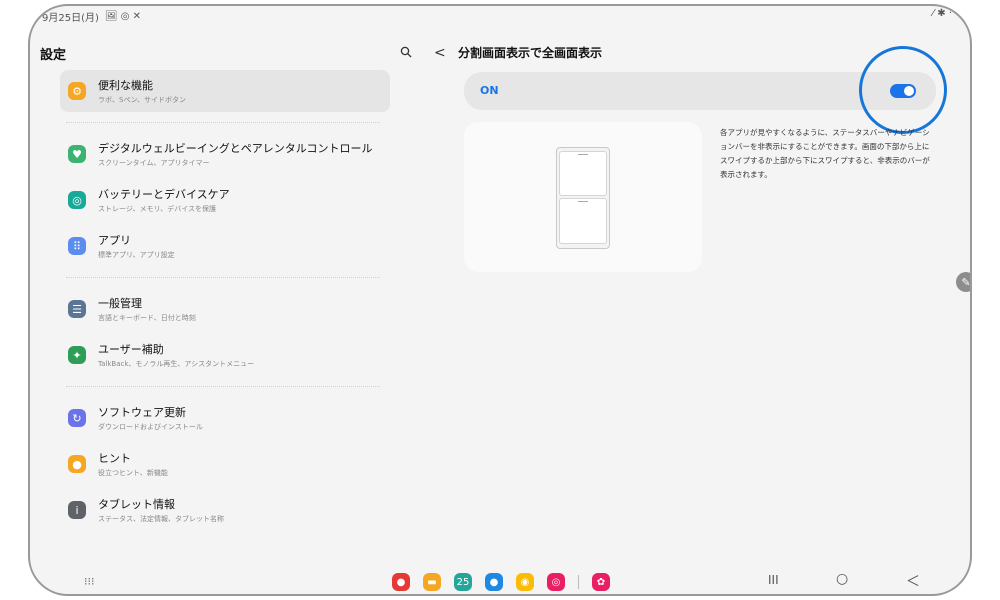 This screenshot has width=1000, height=600. I want to click on settings-item: ⠿ アプリ標準アプリ、アプリ設定, so click(225, 246).